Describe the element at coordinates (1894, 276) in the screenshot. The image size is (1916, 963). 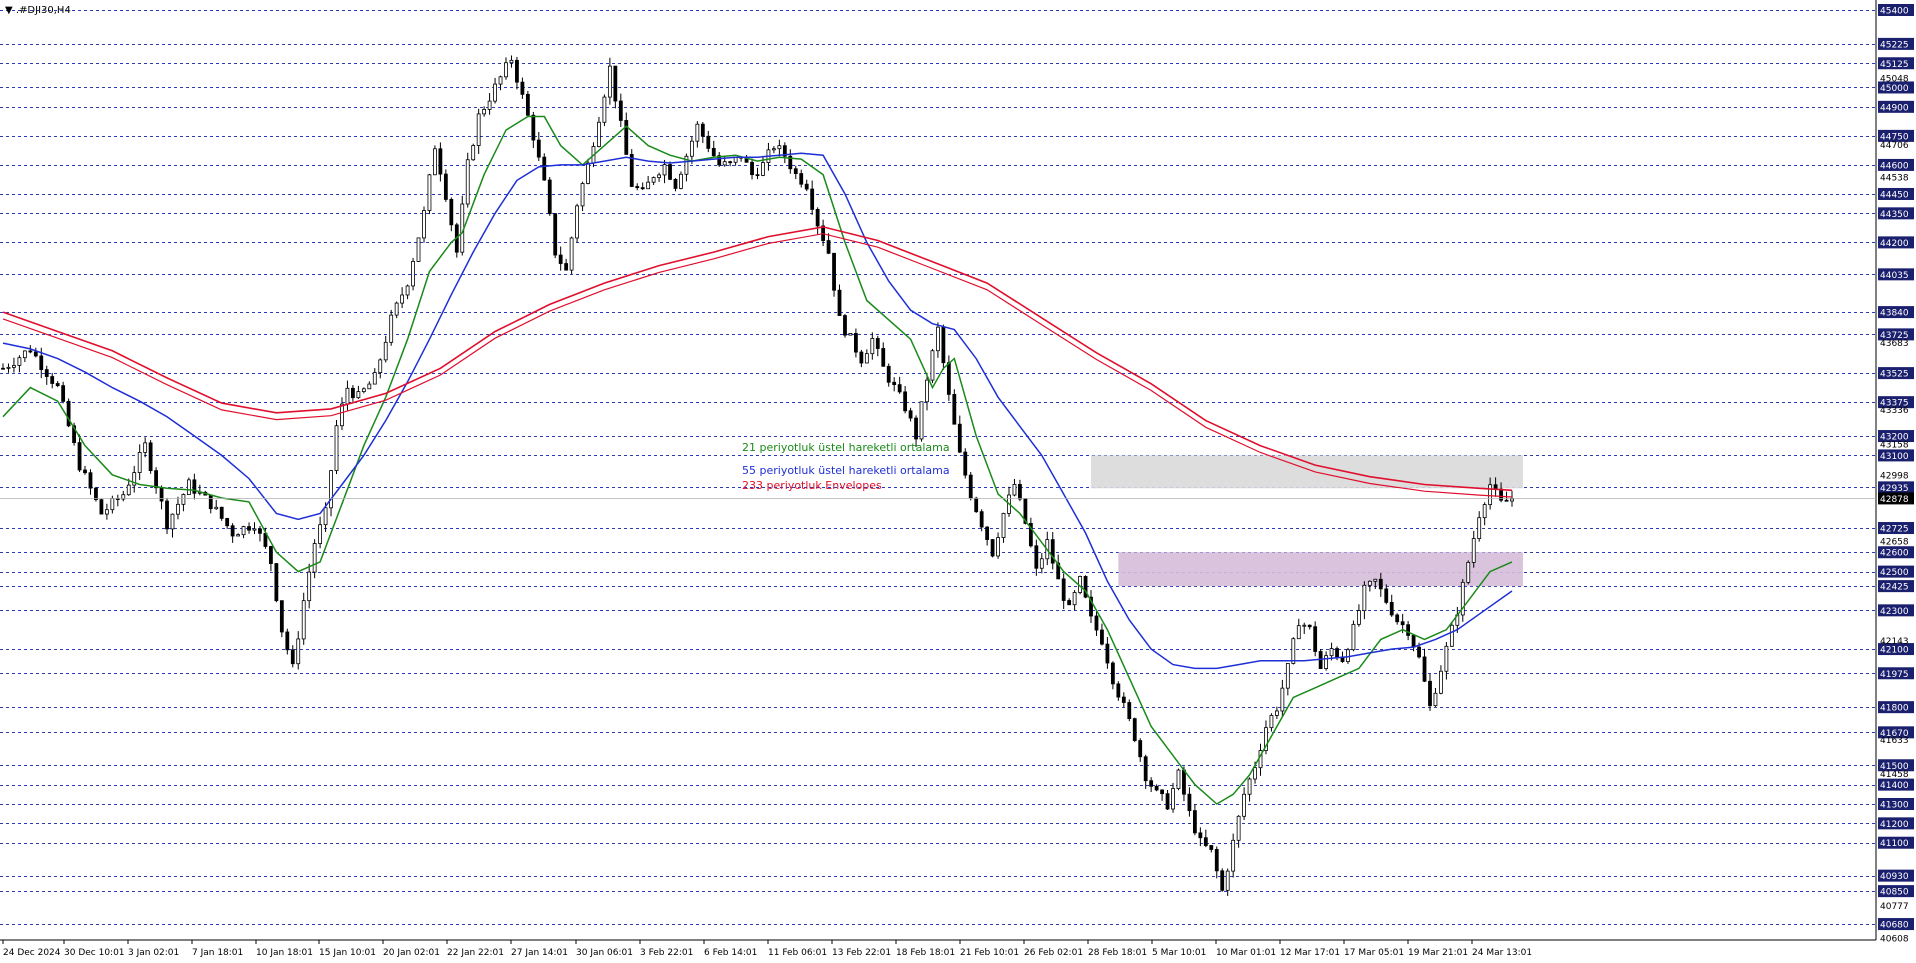
I see `price-level-label: 44035` at that location.